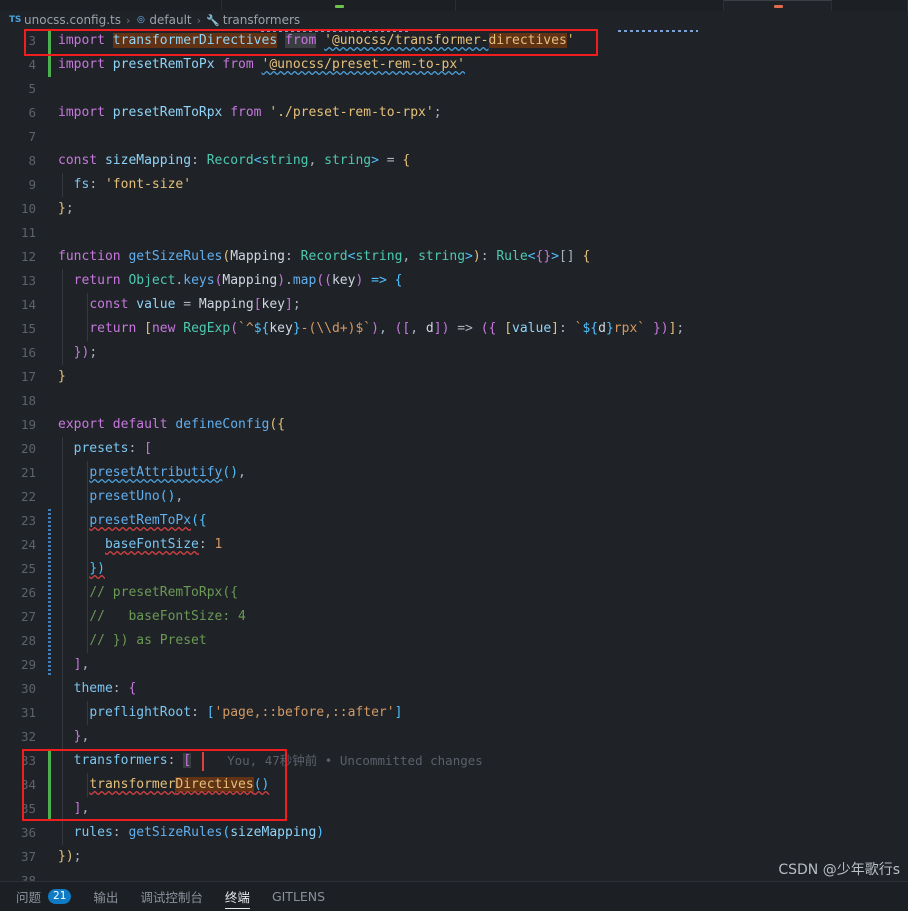 Image resolution: width=908 pixels, height=911 pixels. What do you see at coordinates (134, 545) in the screenshot?
I see `code-content: baseFontSize: 1` at bounding box center [134, 545].